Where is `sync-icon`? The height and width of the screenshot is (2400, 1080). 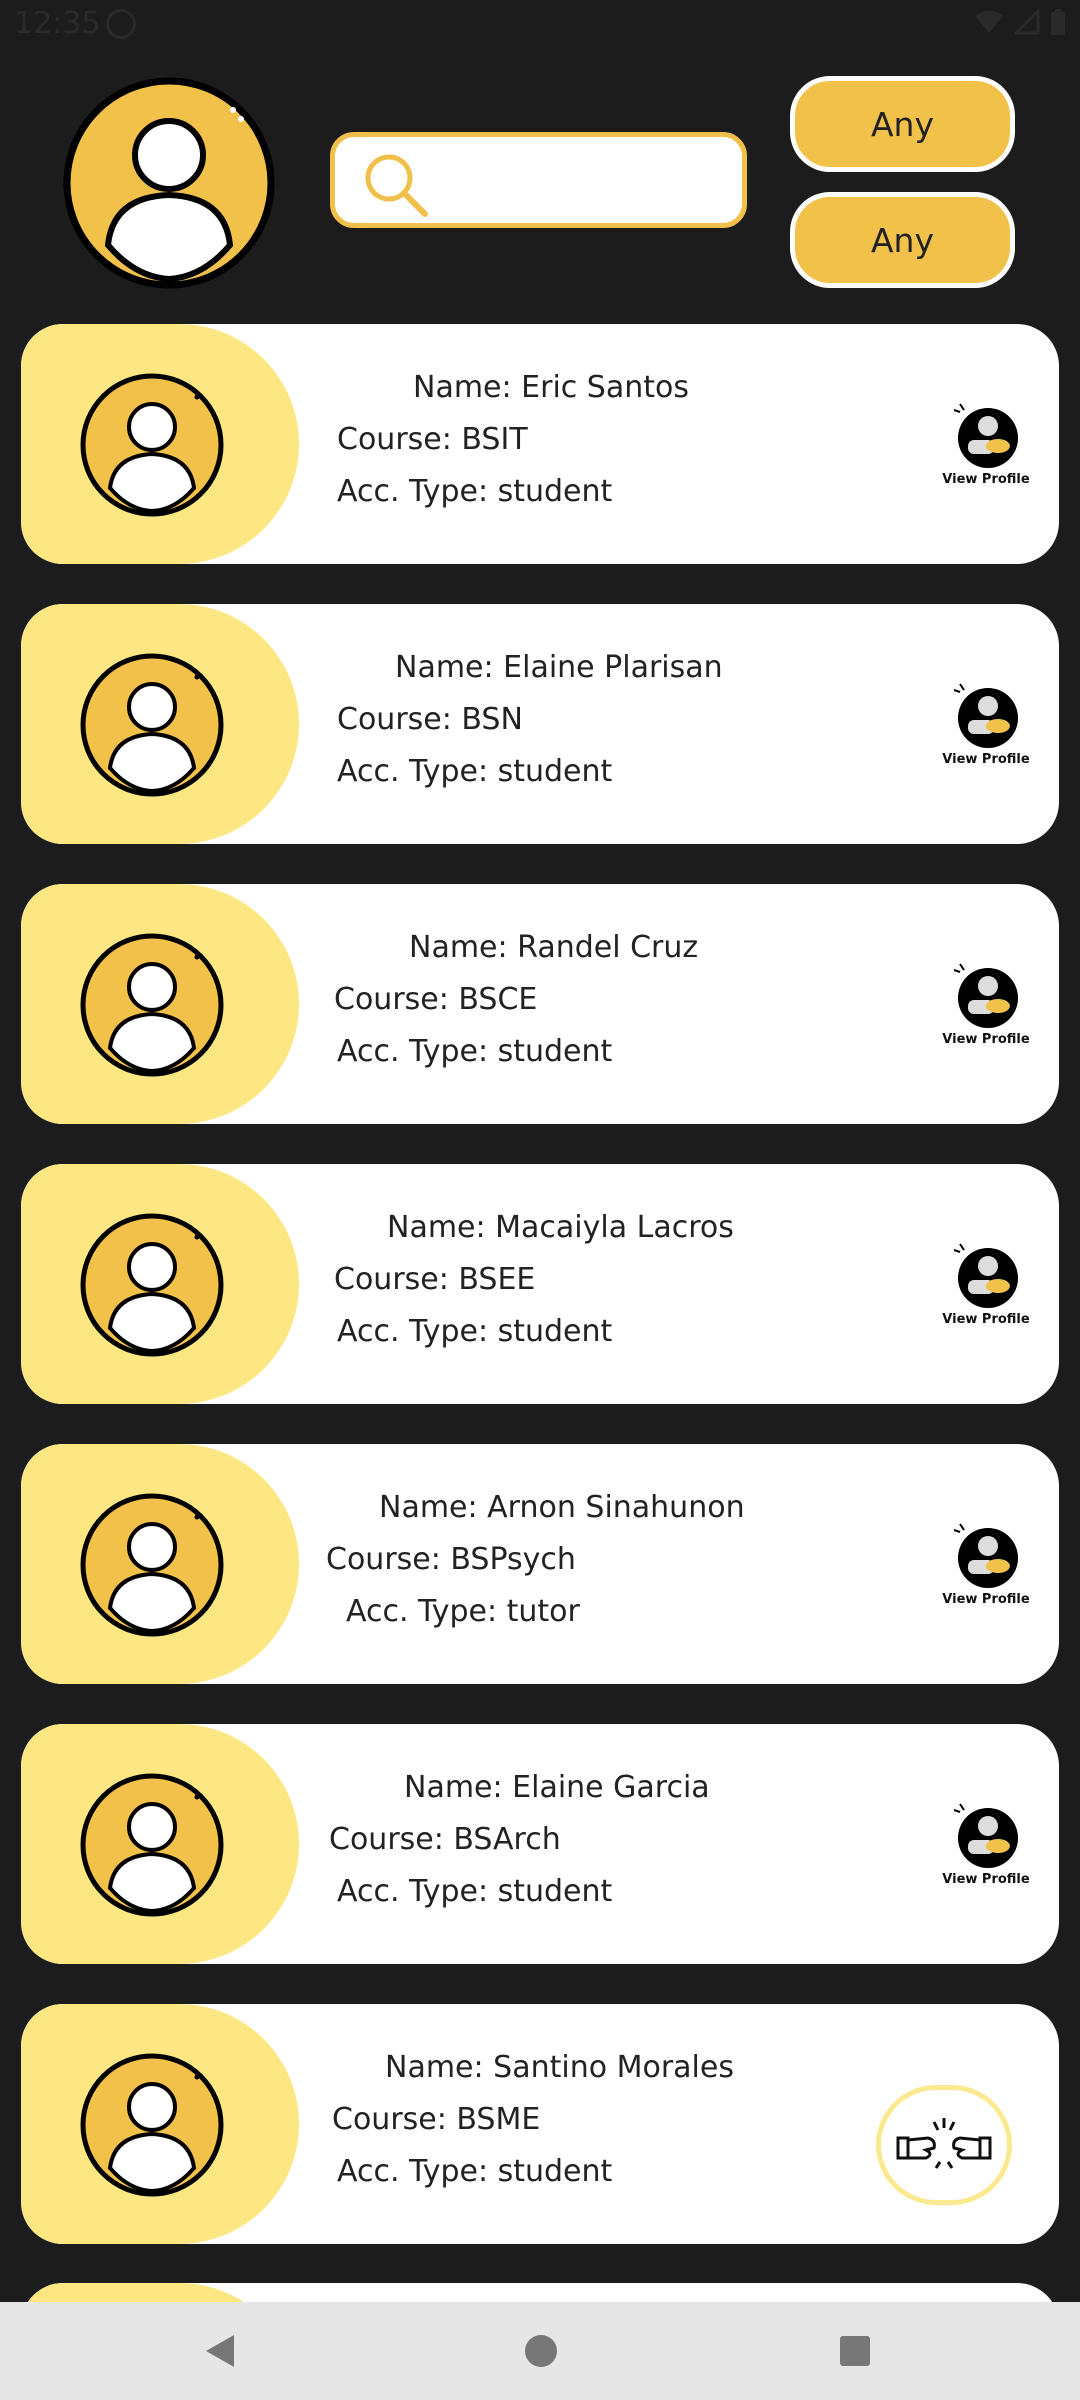
sync-icon is located at coordinates (121, 24).